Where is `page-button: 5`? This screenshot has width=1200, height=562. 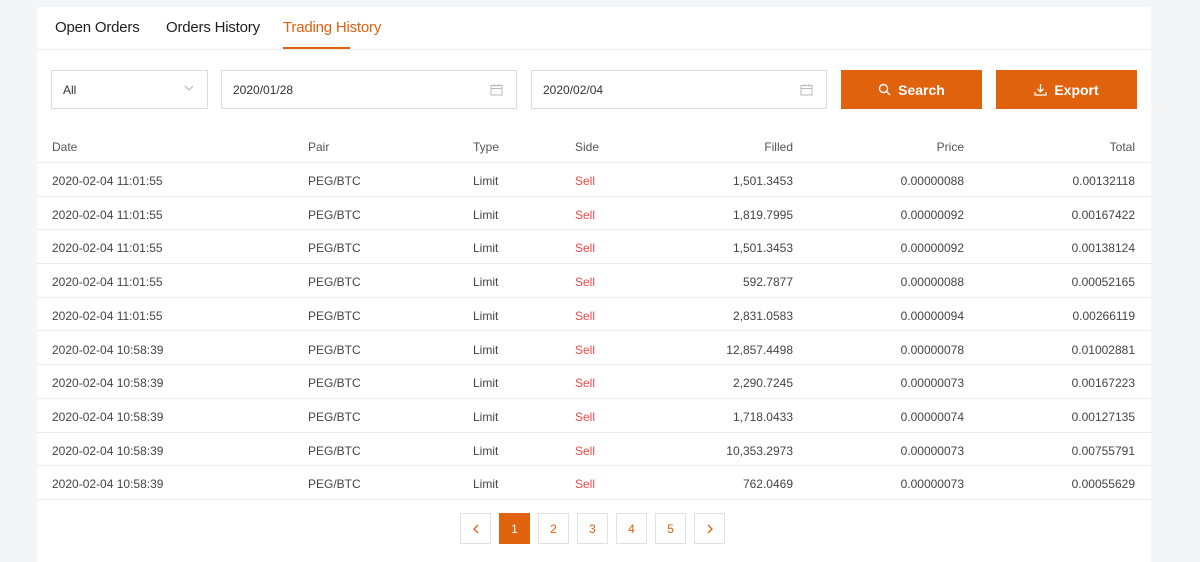
page-button: 5 is located at coordinates (670, 528).